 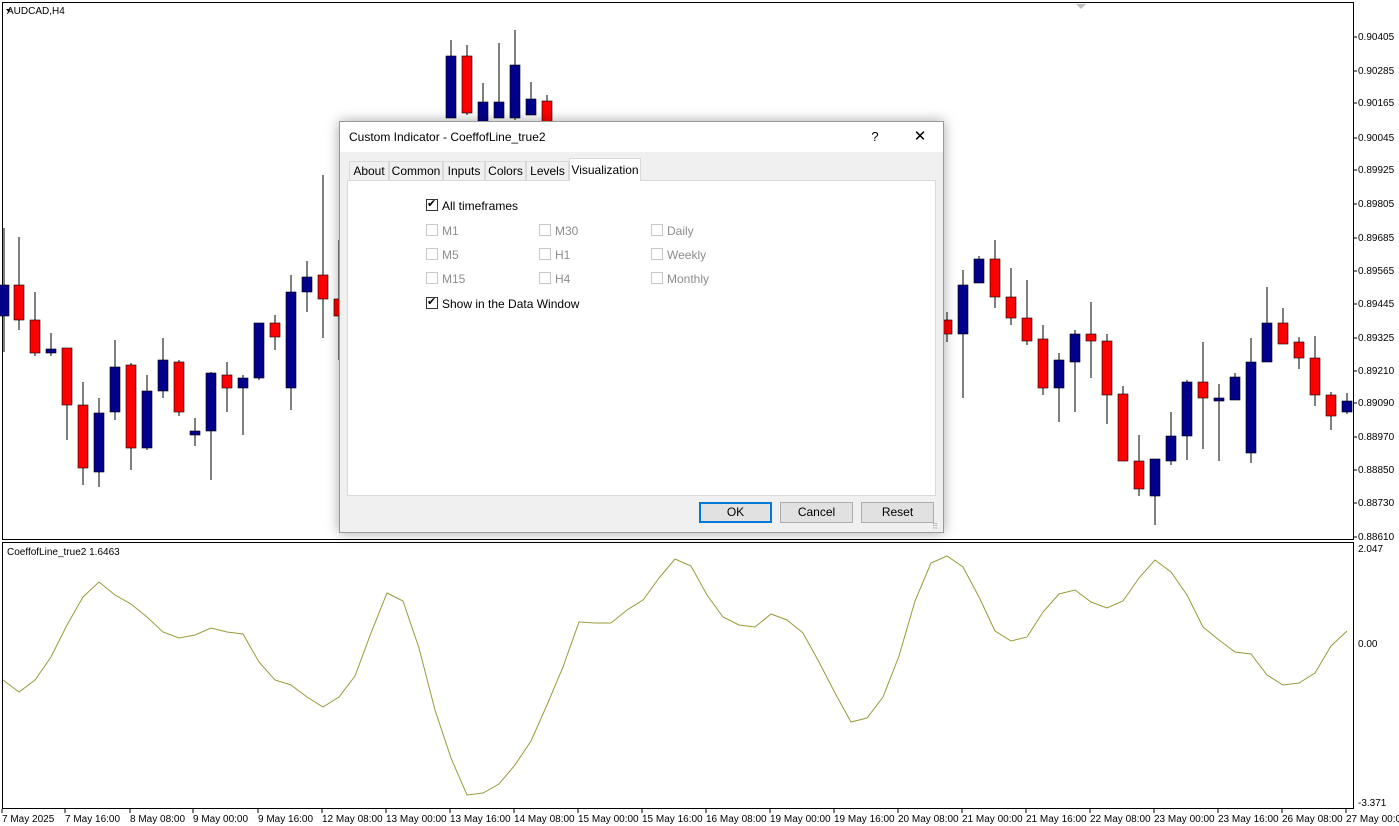 What do you see at coordinates (920, 137) in the screenshot?
I see `close-icon: ✕` at bounding box center [920, 137].